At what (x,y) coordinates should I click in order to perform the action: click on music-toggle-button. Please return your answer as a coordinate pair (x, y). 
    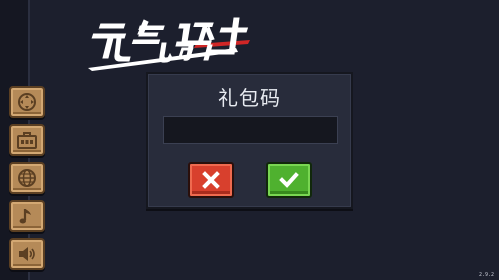
    Looking at the image, I should click on (27, 216).